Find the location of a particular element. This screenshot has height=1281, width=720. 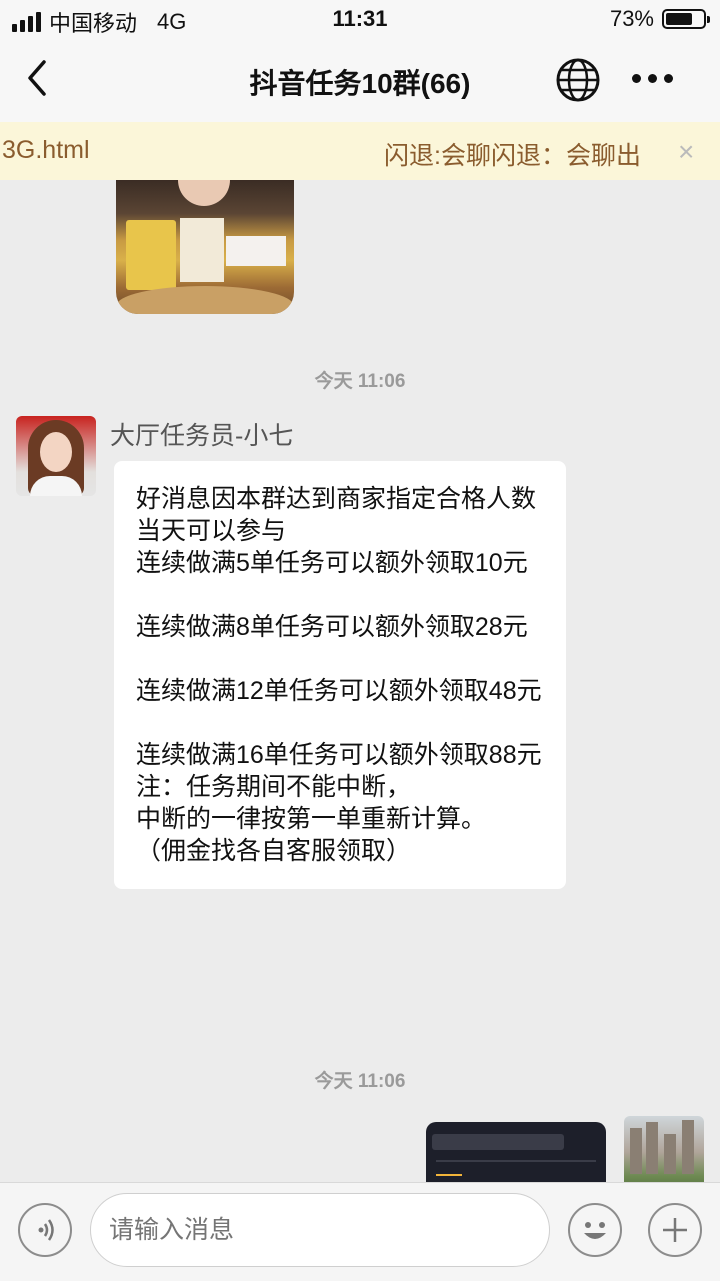

voice-button is located at coordinates (45, 1230).